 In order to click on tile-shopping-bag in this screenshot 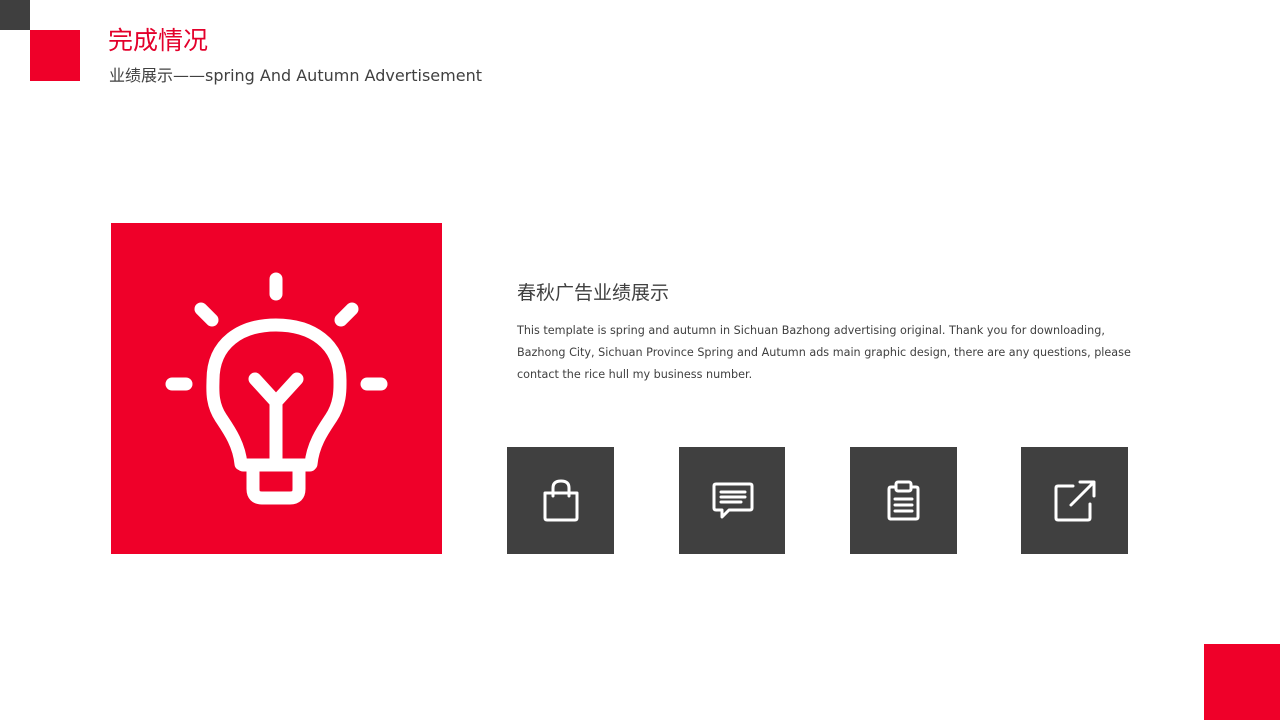, I will do `click(560, 500)`.